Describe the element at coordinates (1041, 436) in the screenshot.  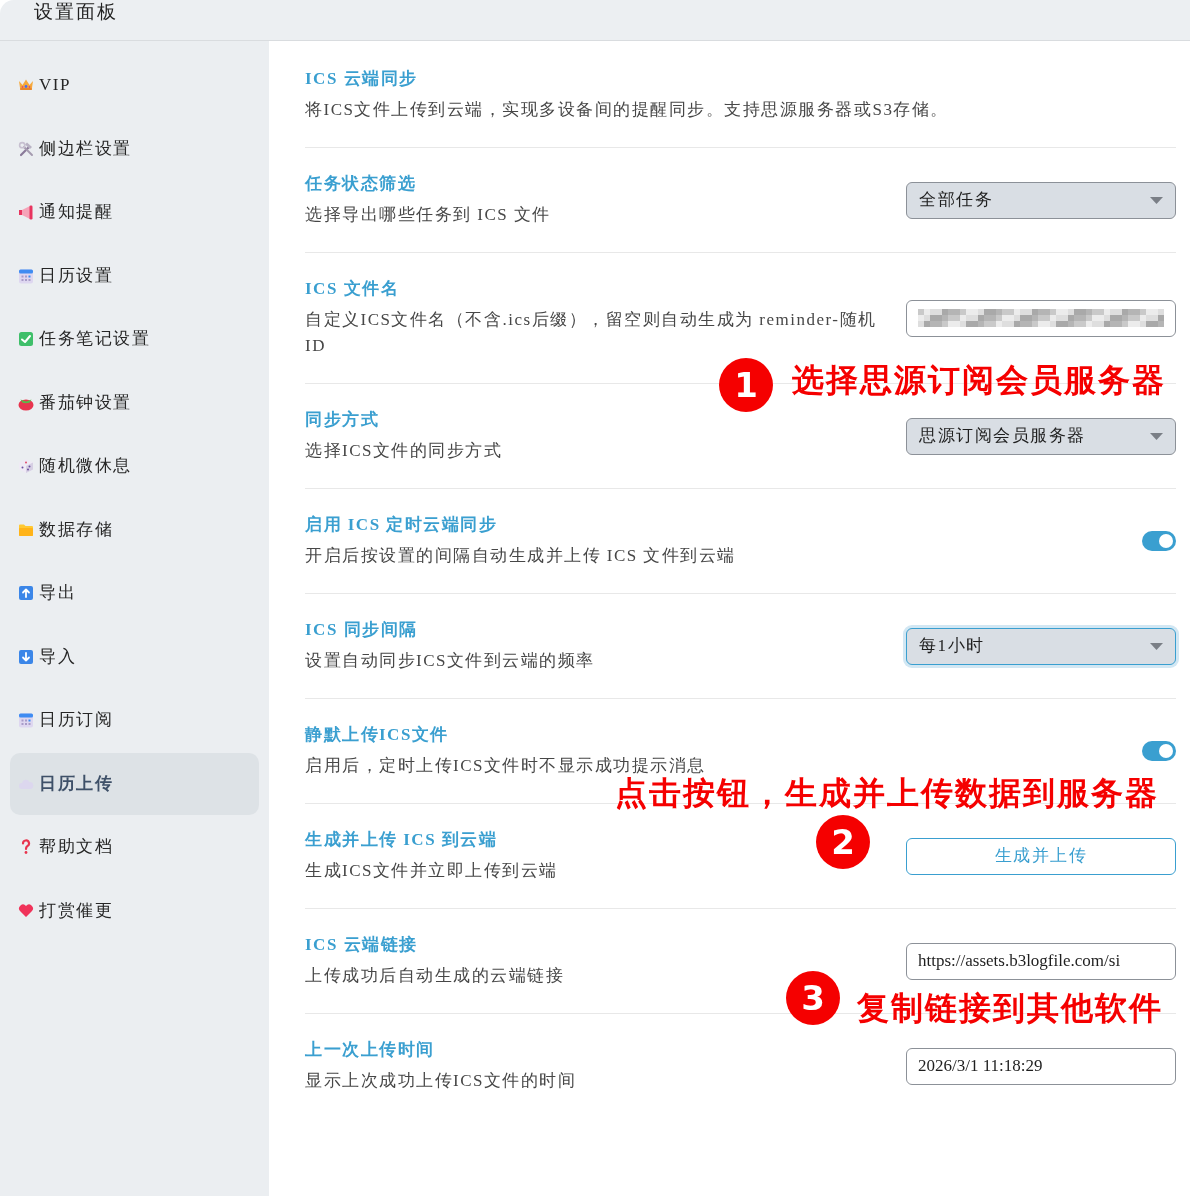
I see `select-dropdown: 思源订阅会员服务器` at that location.